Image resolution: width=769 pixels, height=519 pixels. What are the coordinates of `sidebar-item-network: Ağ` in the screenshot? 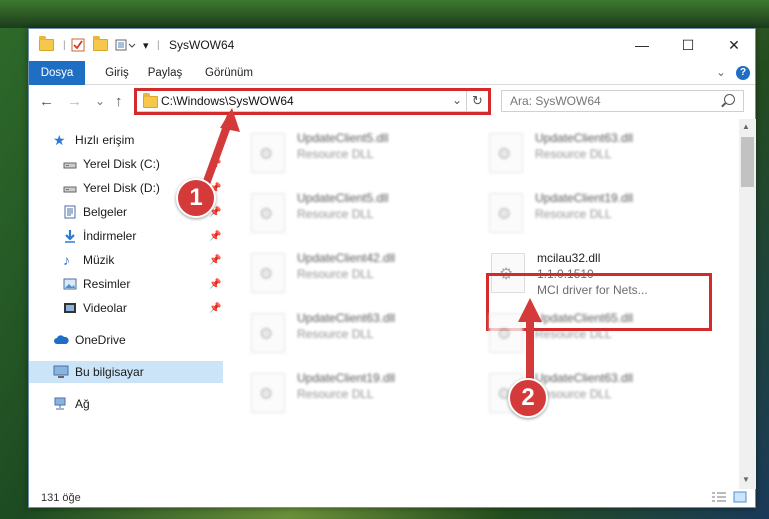 It's located at (126, 404).